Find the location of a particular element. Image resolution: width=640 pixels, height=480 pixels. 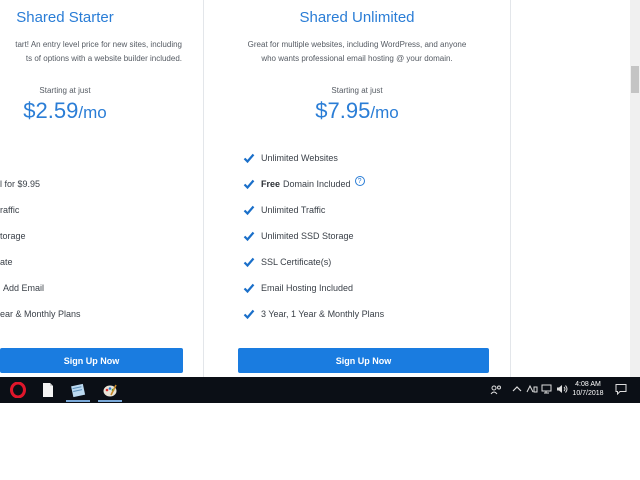

feature-item: SSL Certificate(s) is located at coordinates (287, 262).